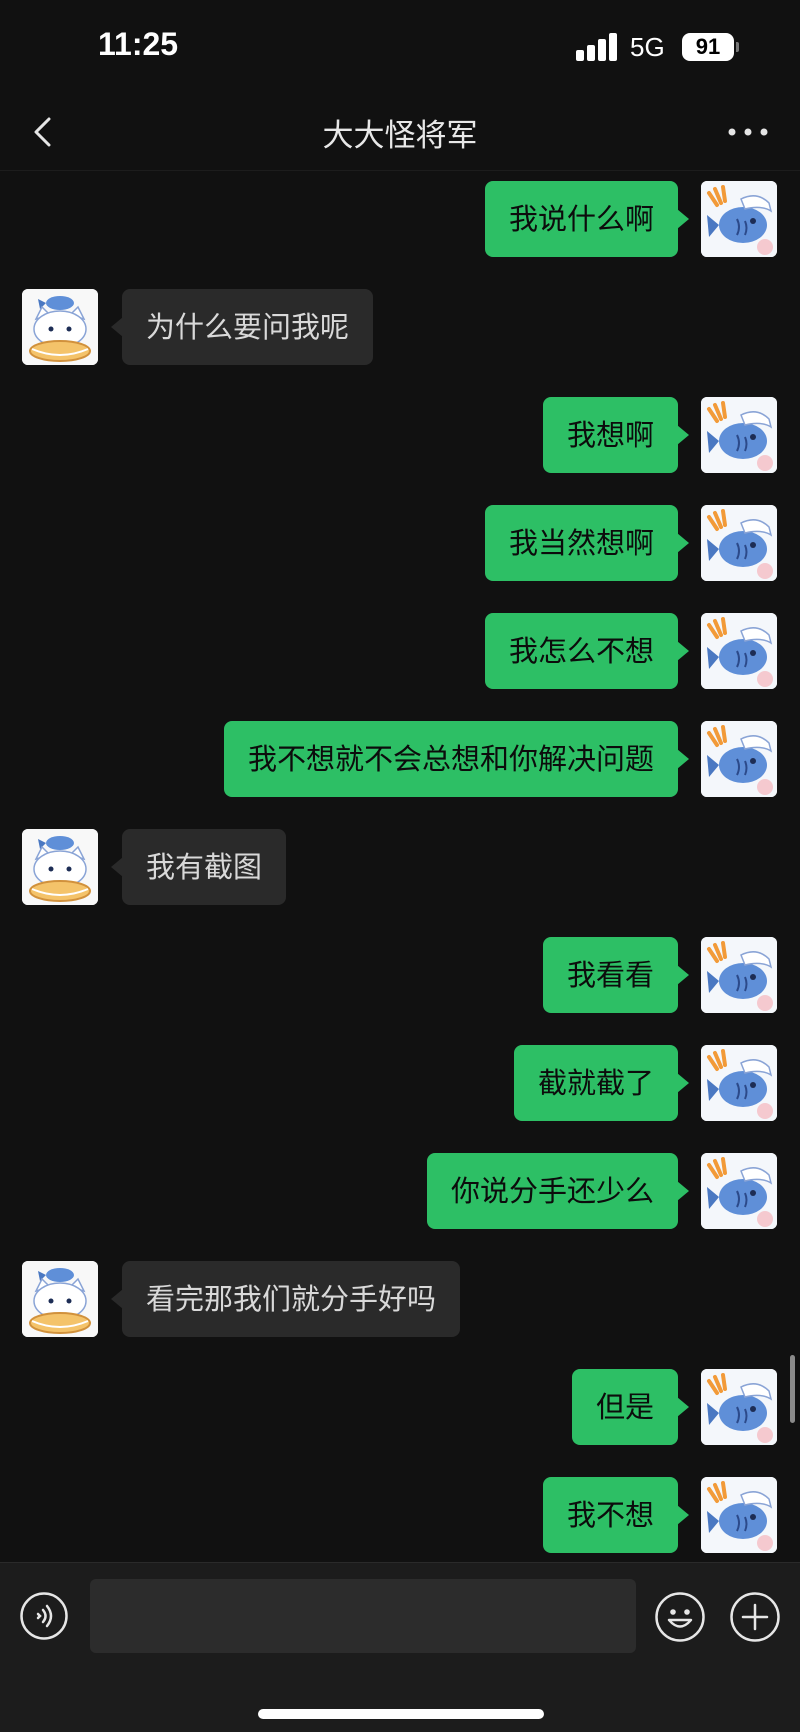  I want to click on scroll-indicator, so click(792, 1389).